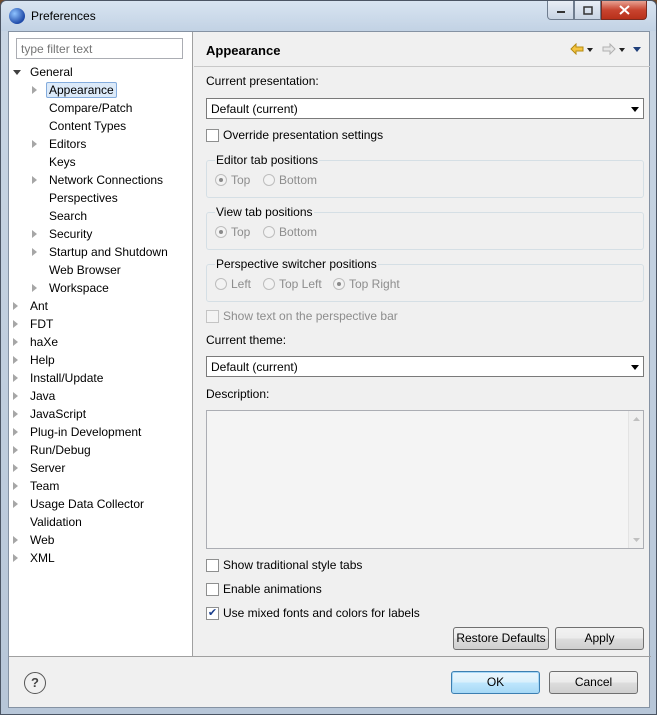  I want to click on back-arrow-icon, so click(577, 49).